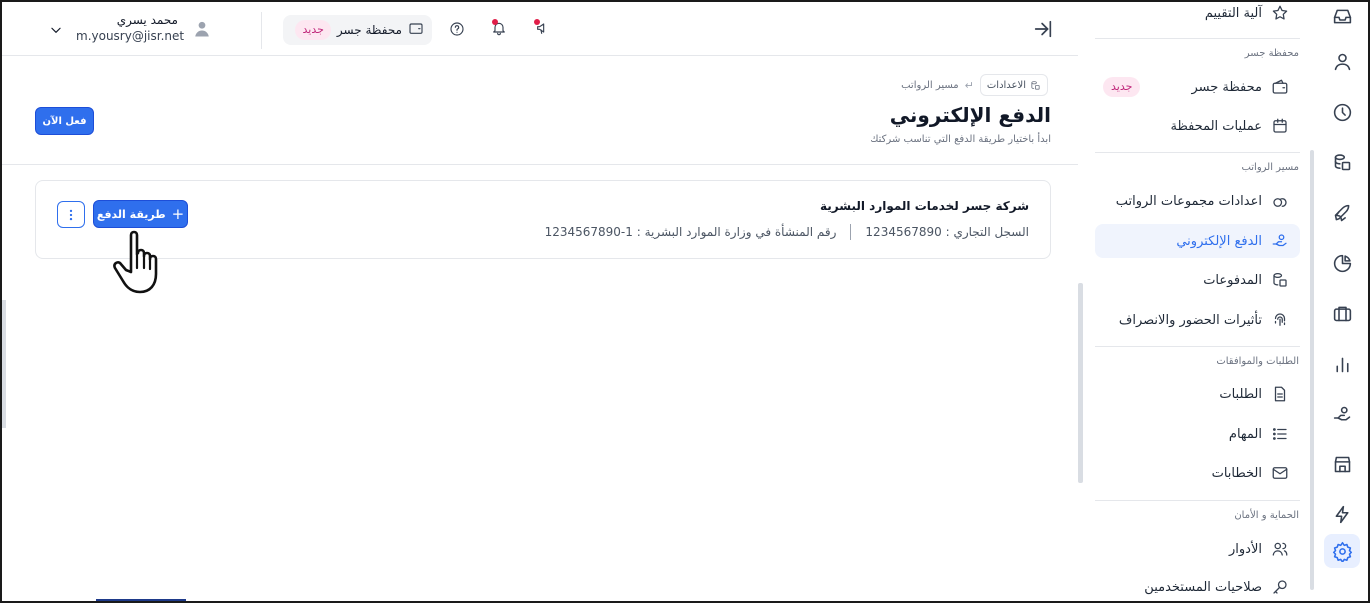  What do you see at coordinates (1197, 280) in the screenshot?
I see `sidebar-item-payments: المدفوعات` at bounding box center [1197, 280].